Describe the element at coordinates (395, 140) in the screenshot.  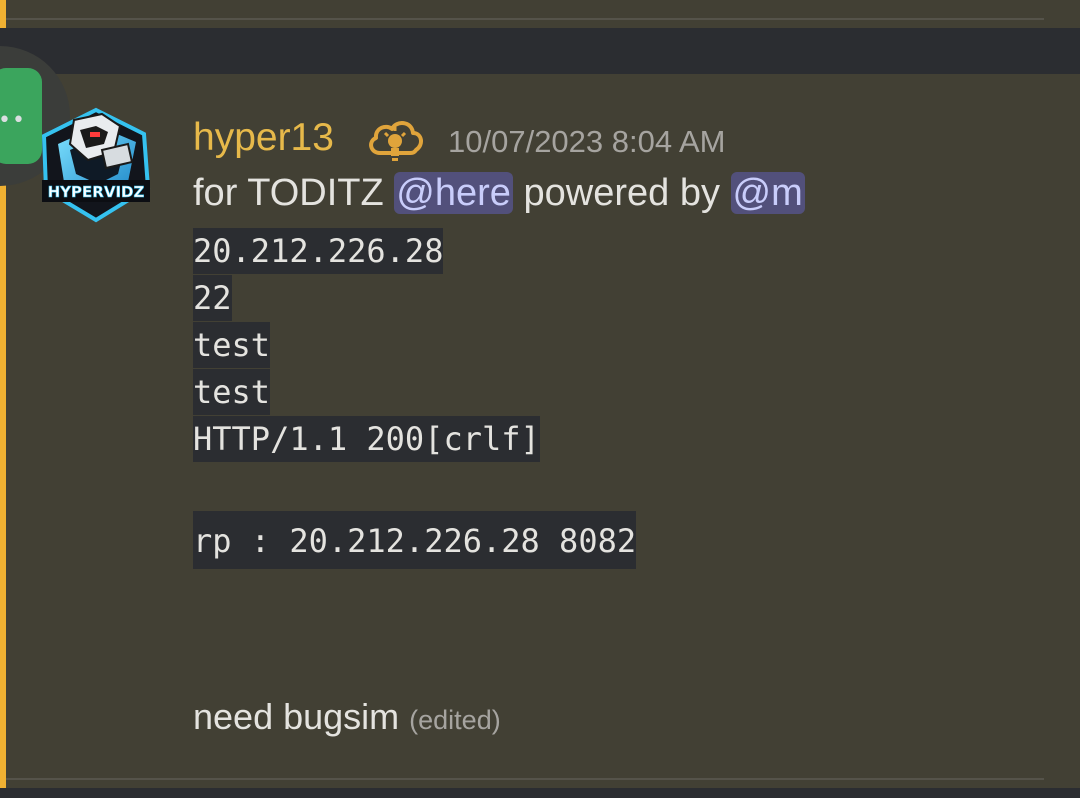
I see `cloud-bulb-icon` at that location.